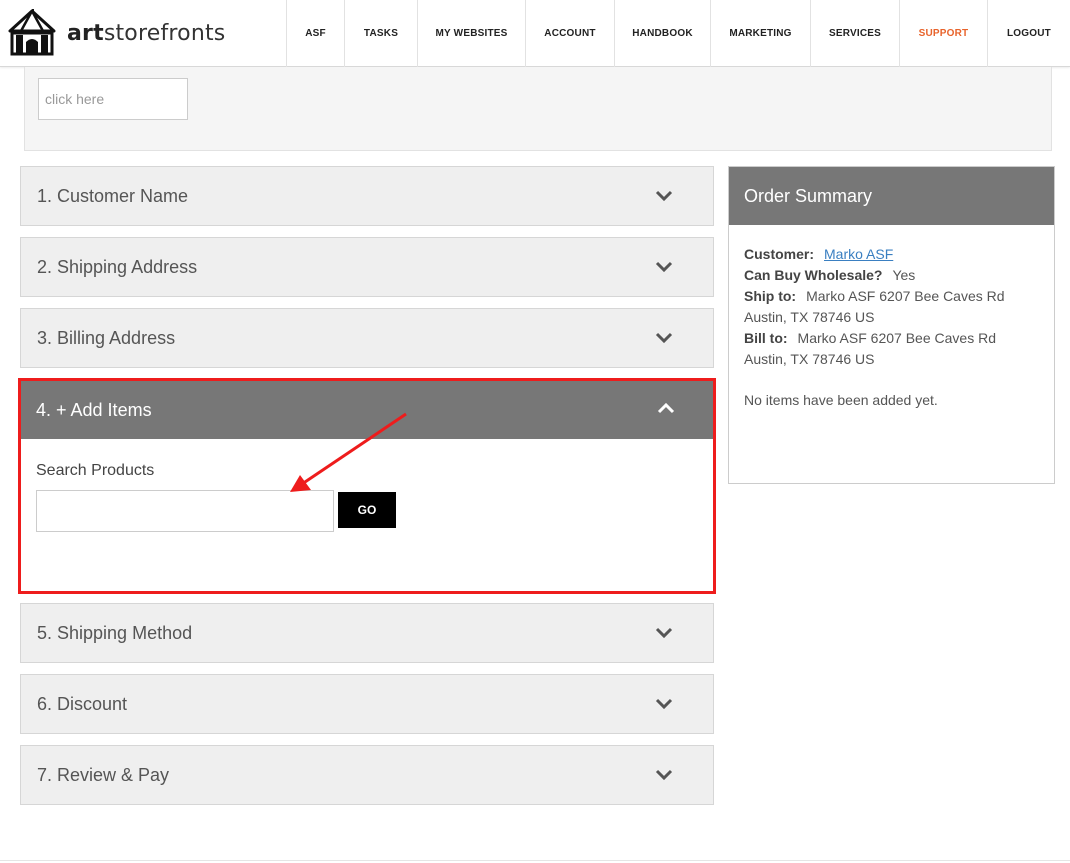 The height and width of the screenshot is (863, 1070). What do you see at coordinates (367, 410) in the screenshot?
I see `section-add-items-header: 4. + Add Items` at bounding box center [367, 410].